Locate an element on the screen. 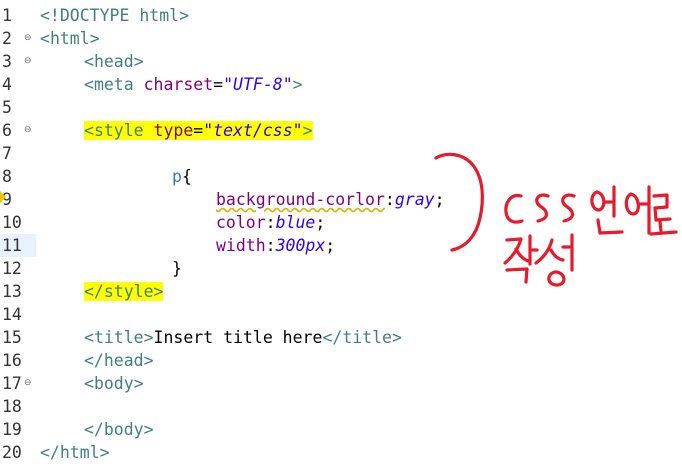  code-text: <head> is located at coordinates (114, 61).